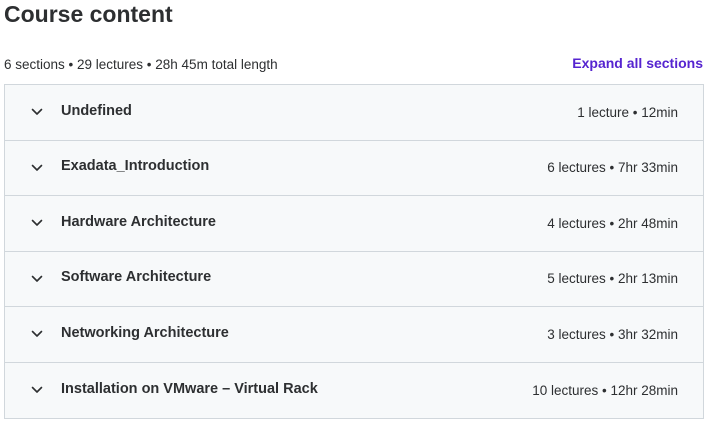 Image resolution: width=710 pixels, height=421 pixels. What do you see at coordinates (135, 166) in the screenshot?
I see `section-title: Exadata_Introduction` at bounding box center [135, 166].